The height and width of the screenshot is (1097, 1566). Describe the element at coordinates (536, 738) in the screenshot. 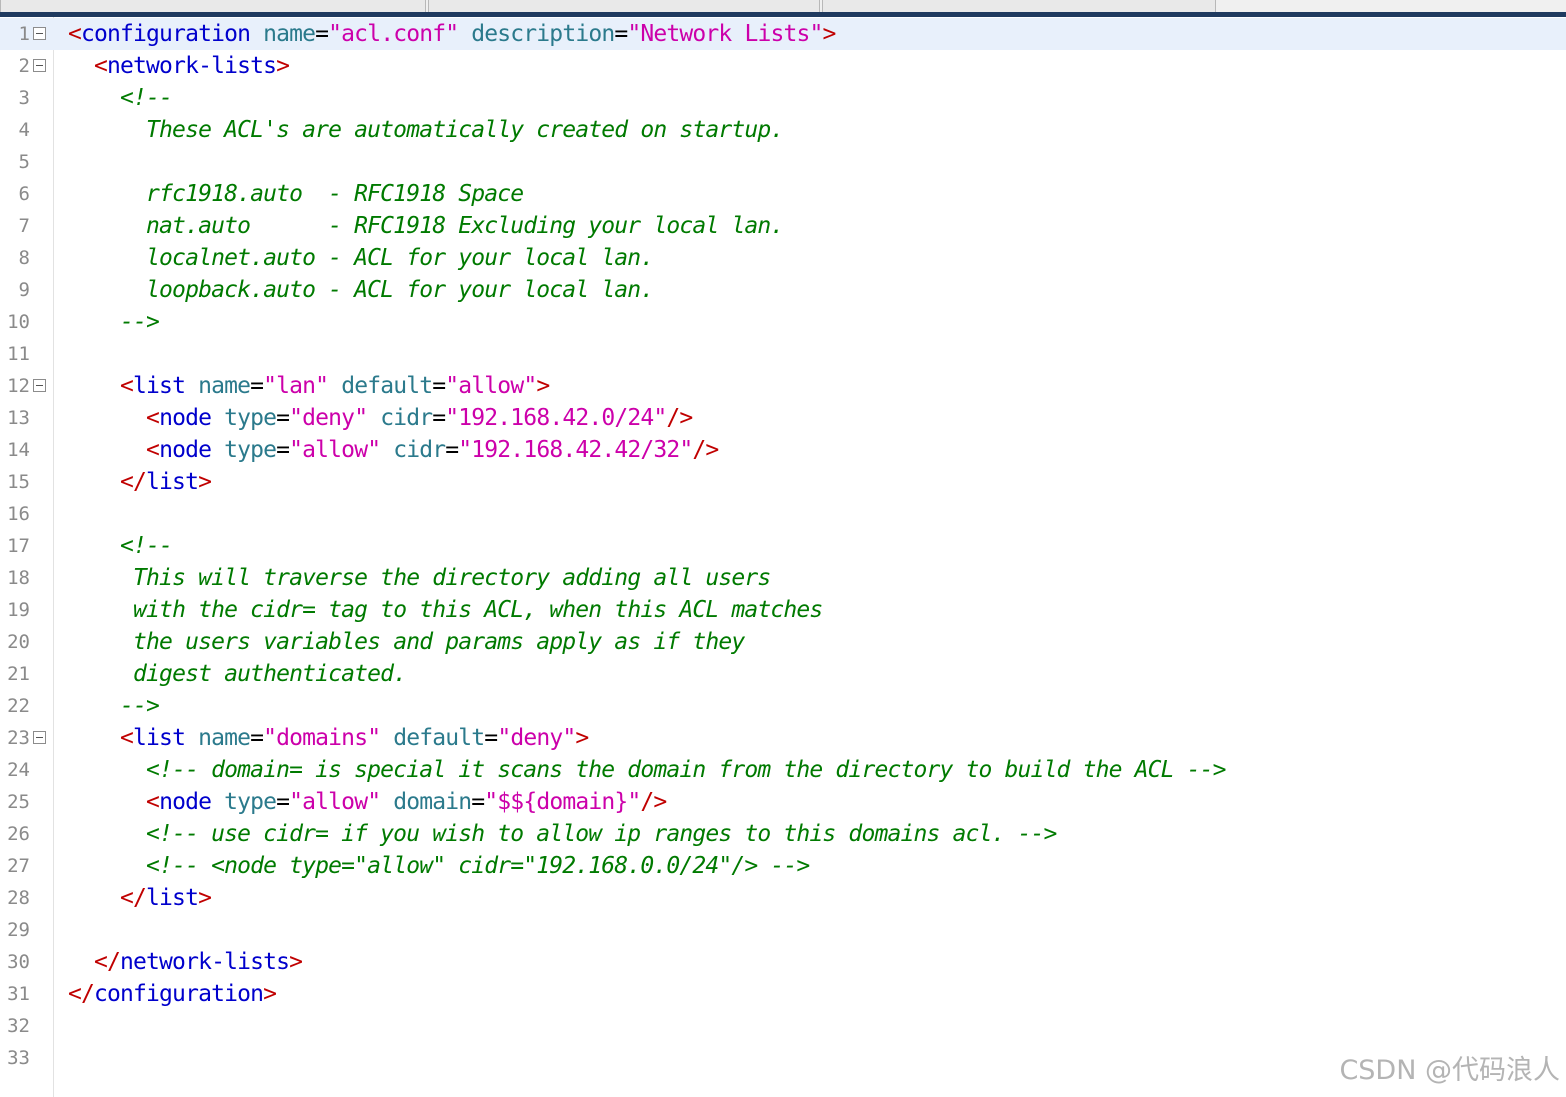

I see `attribute-value: "deny"` at that location.